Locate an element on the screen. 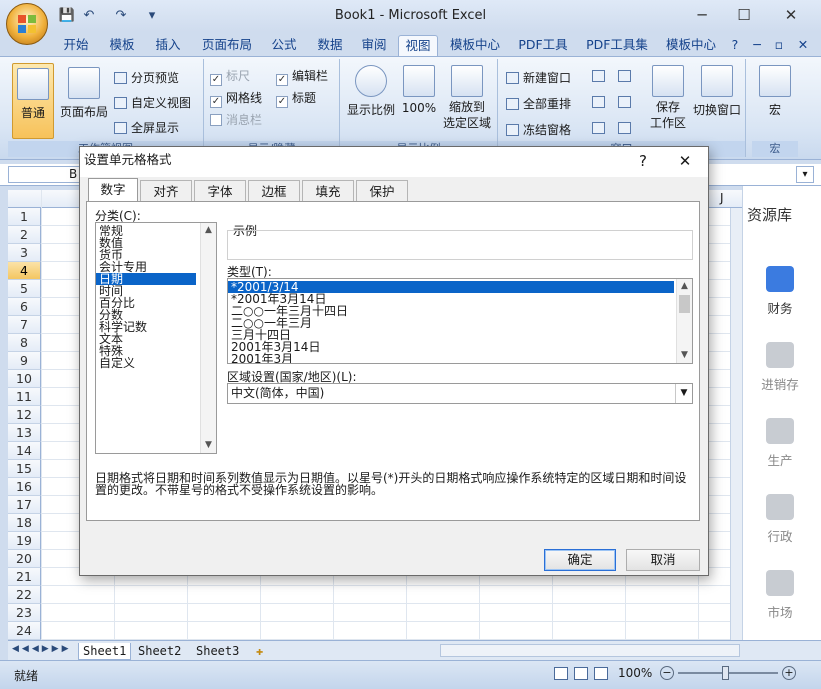 The height and width of the screenshot is (689, 821). row-header: 9 is located at coordinates (24, 361).